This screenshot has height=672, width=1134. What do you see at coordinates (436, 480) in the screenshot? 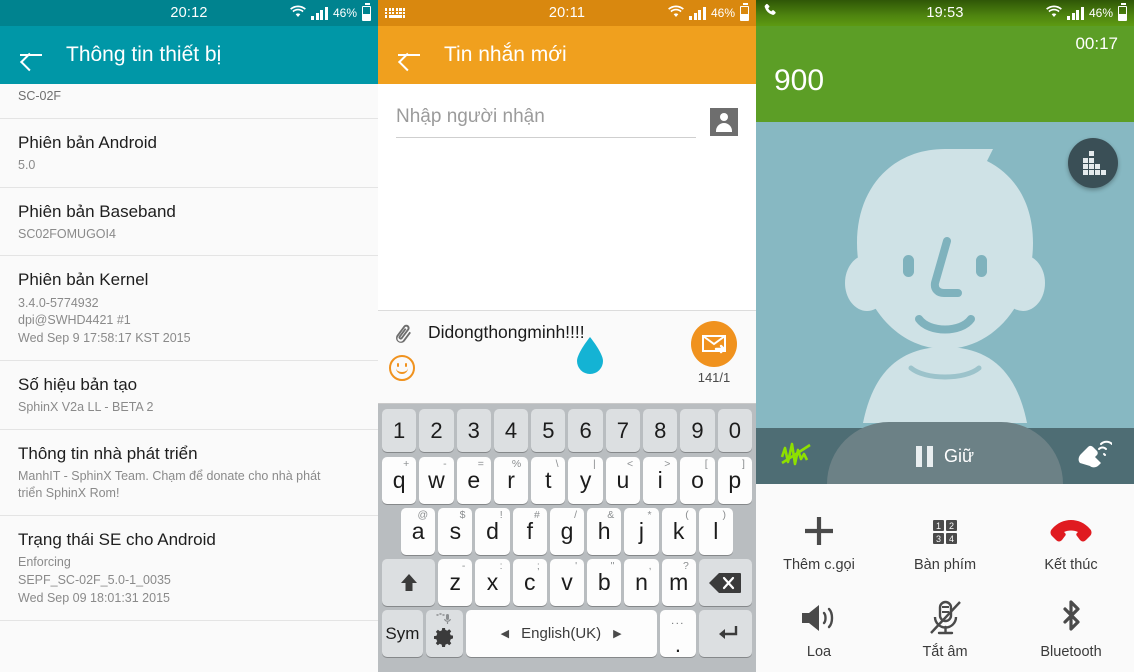
I see `key-w: -w` at bounding box center [436, 480].